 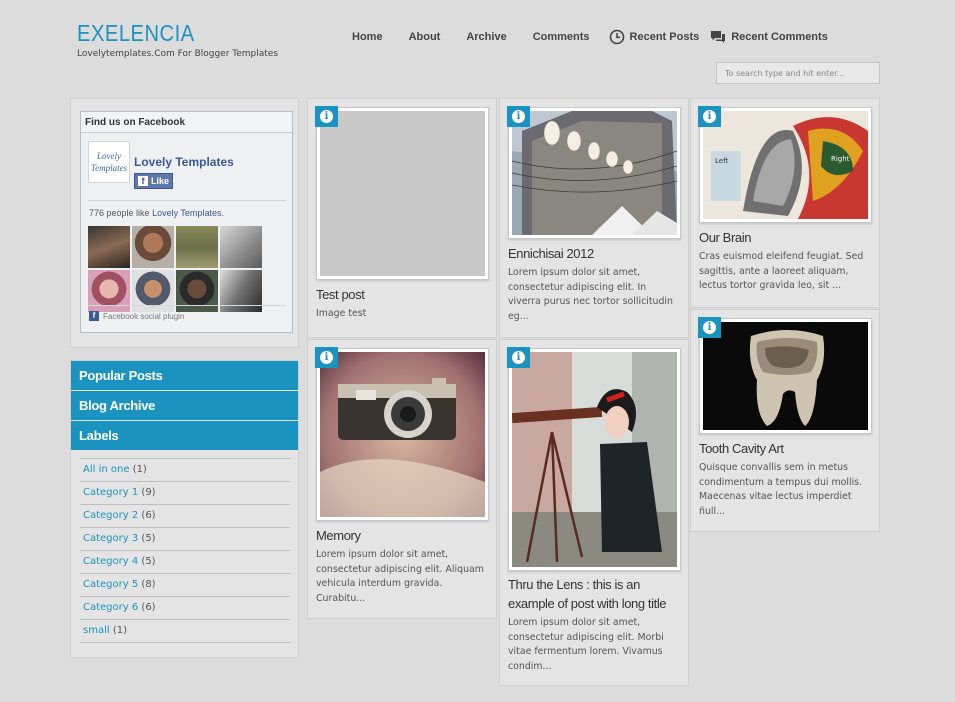 What do you see at coordinates (798, 73) in the screenshot?
I see `search-input` at bounding box center [798, 73].